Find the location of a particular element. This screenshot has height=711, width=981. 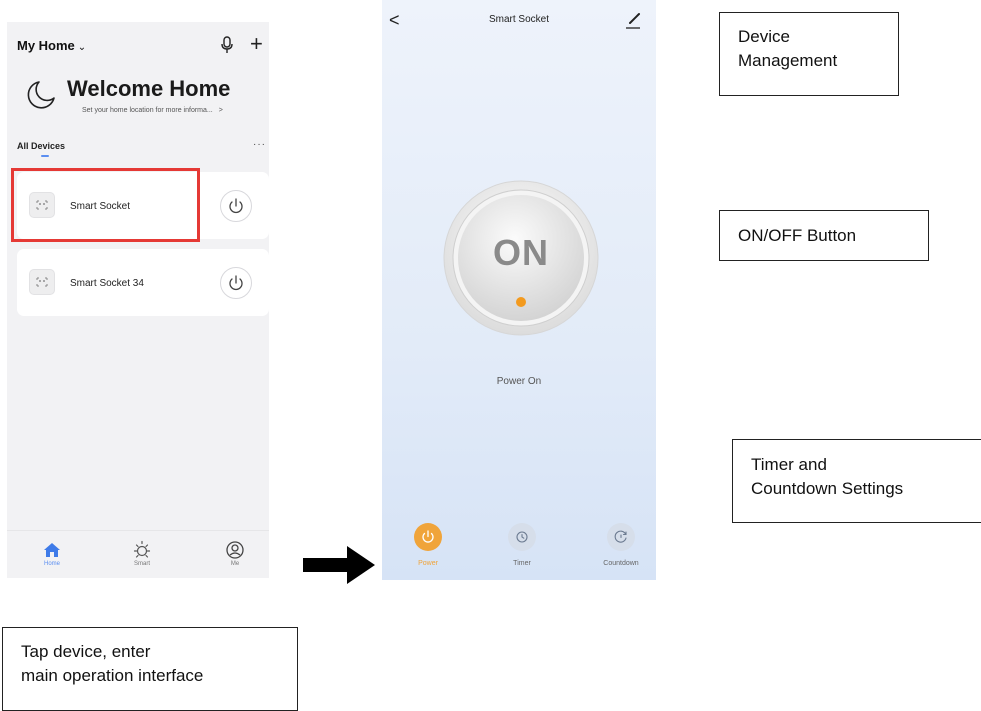

device-title: Smart Socket is located at coordinates (519, 19).